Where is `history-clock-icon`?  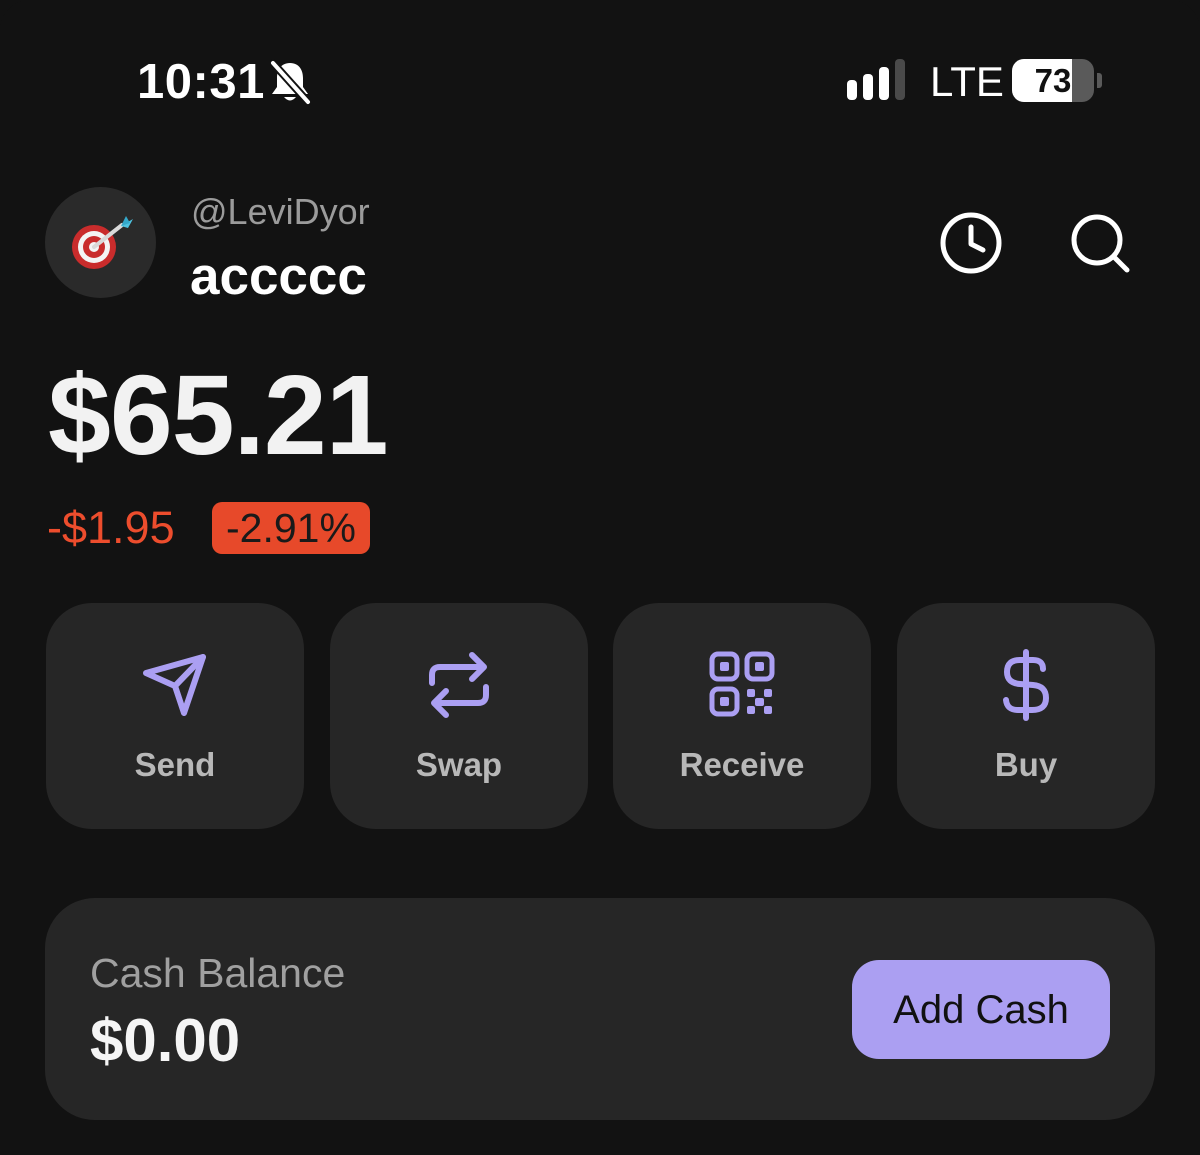 history-clock-icon is located at coordinates (971, 243).